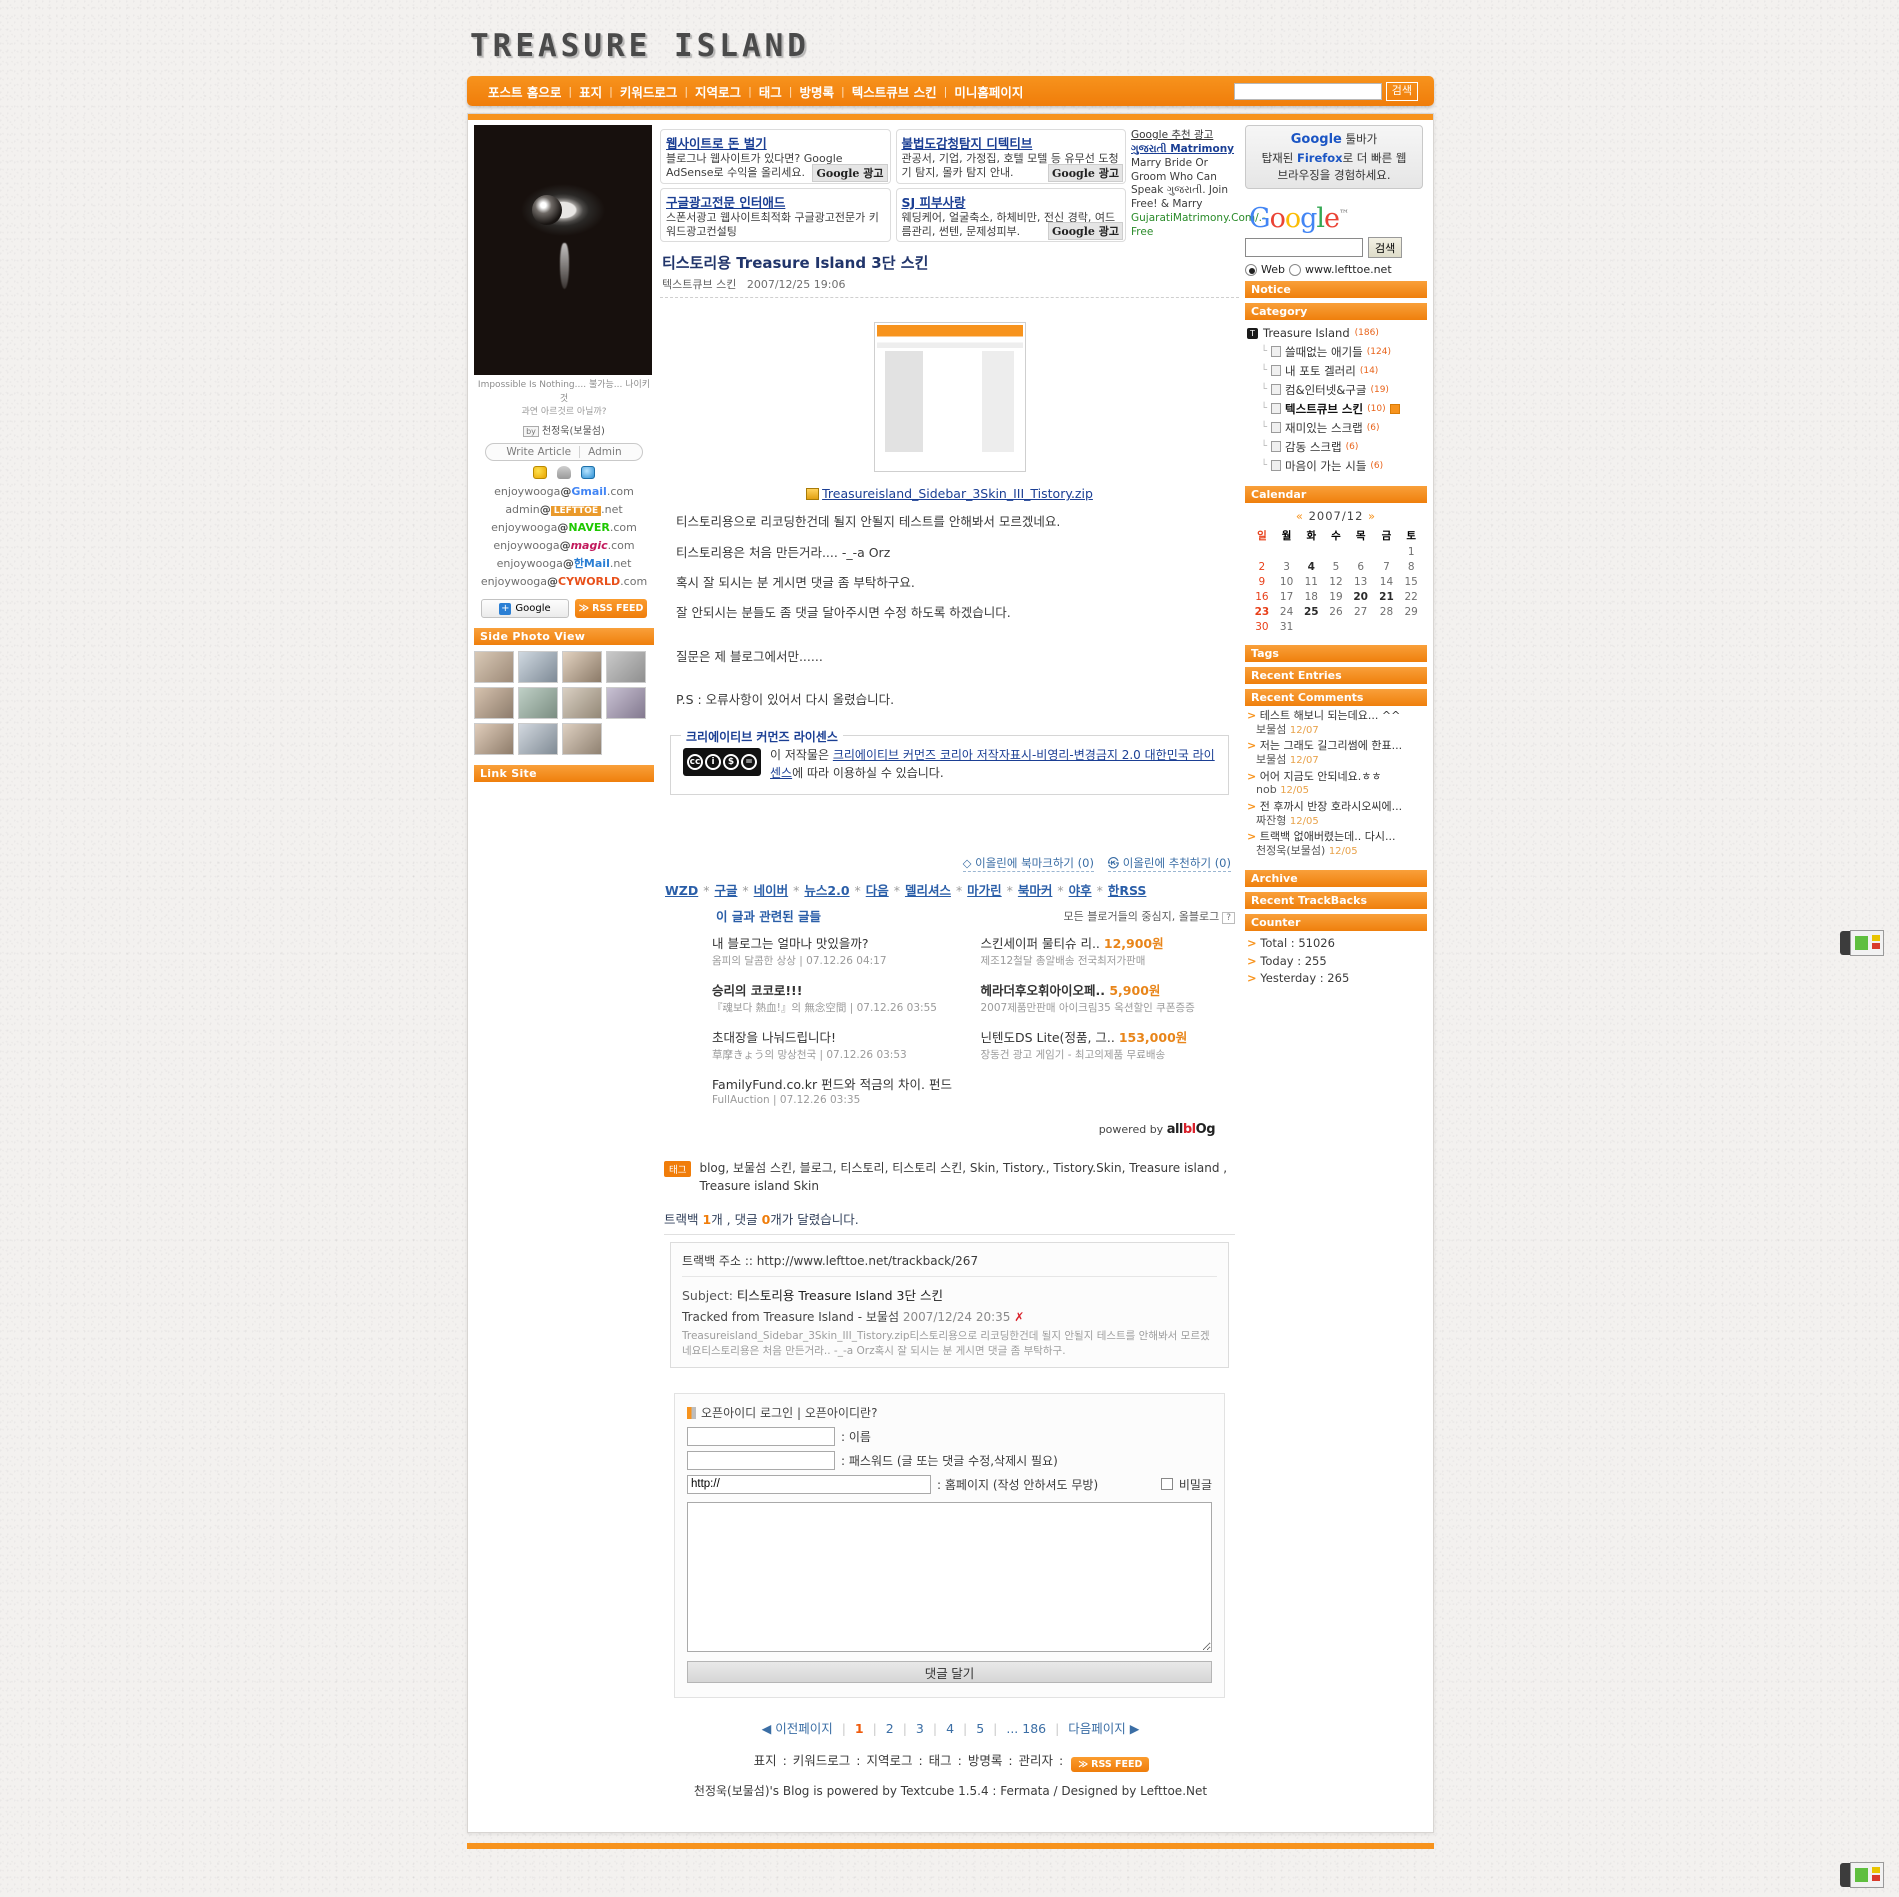  Describe the element at coordinates (761, 1436) in the screenshot. I see `name-input` at that location.